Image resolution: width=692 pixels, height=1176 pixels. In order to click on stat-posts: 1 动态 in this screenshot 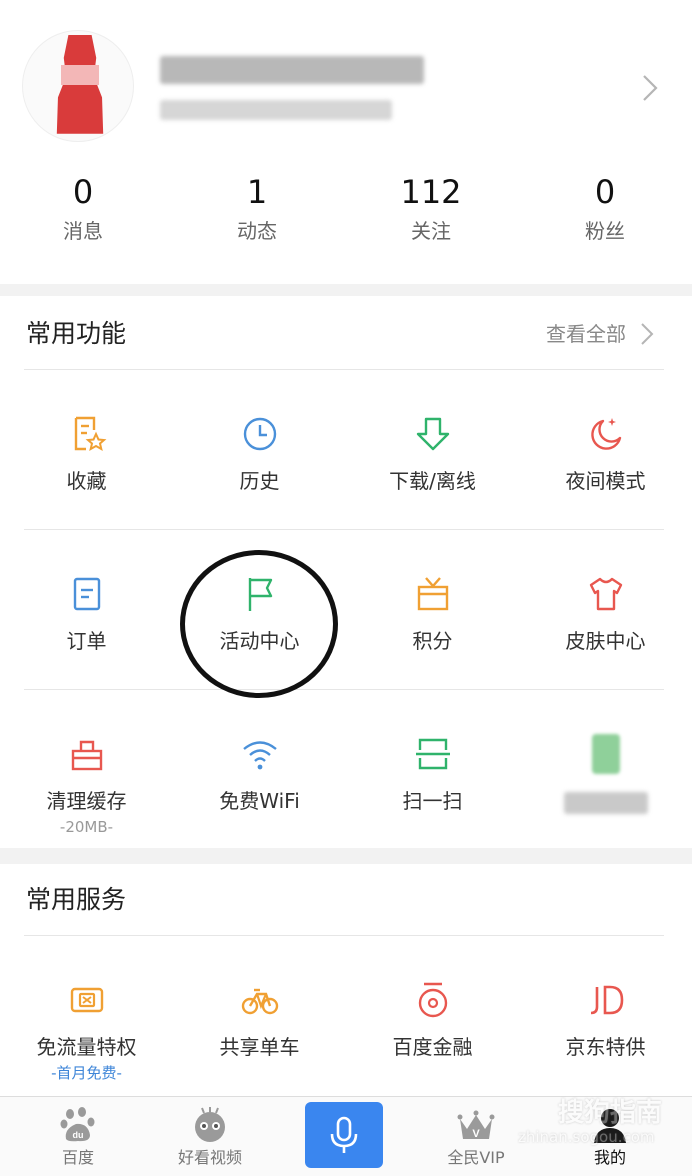, I will do `click(257, 209)`.